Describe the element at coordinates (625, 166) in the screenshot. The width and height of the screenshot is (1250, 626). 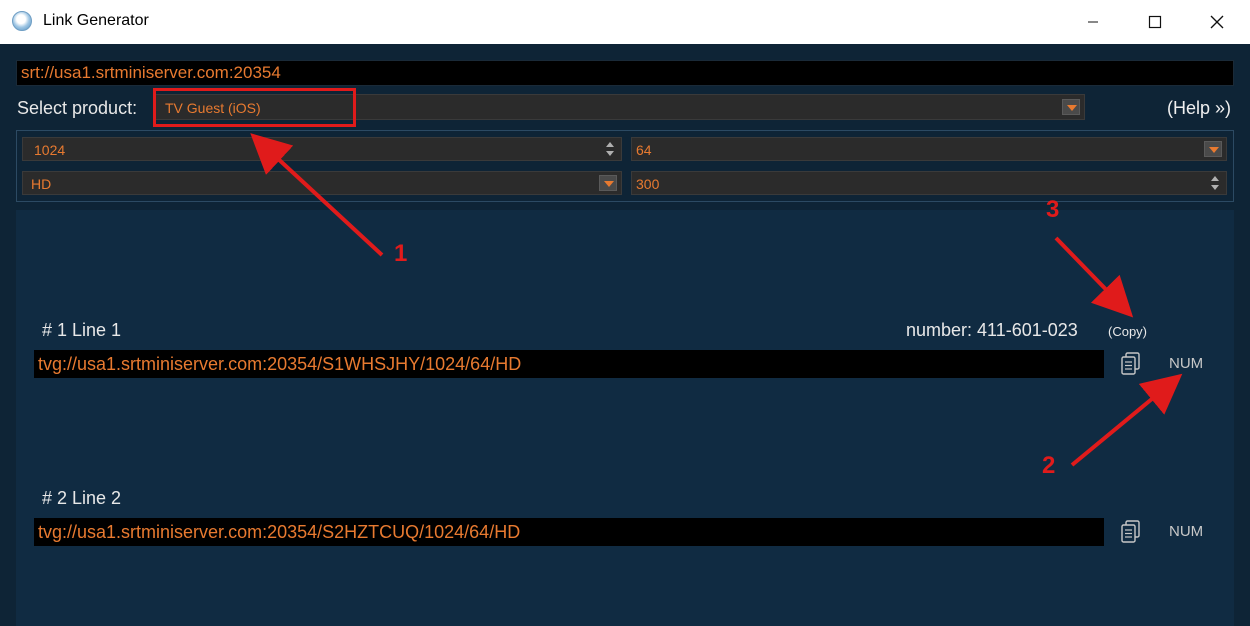
I see `params-panel: 1024 64 HD 300` at that location.